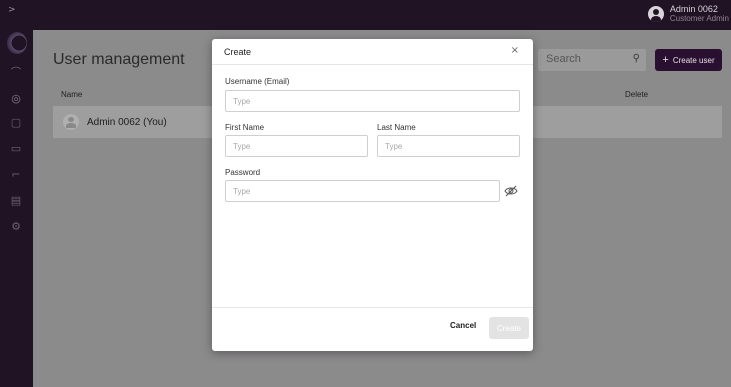 Image resolution: width=731 pixels, height=387 pixels. What do you see at coordinates (238, 52) in the screenshot?
I see `dialog-title: Create` at bounding box center [238, 52].